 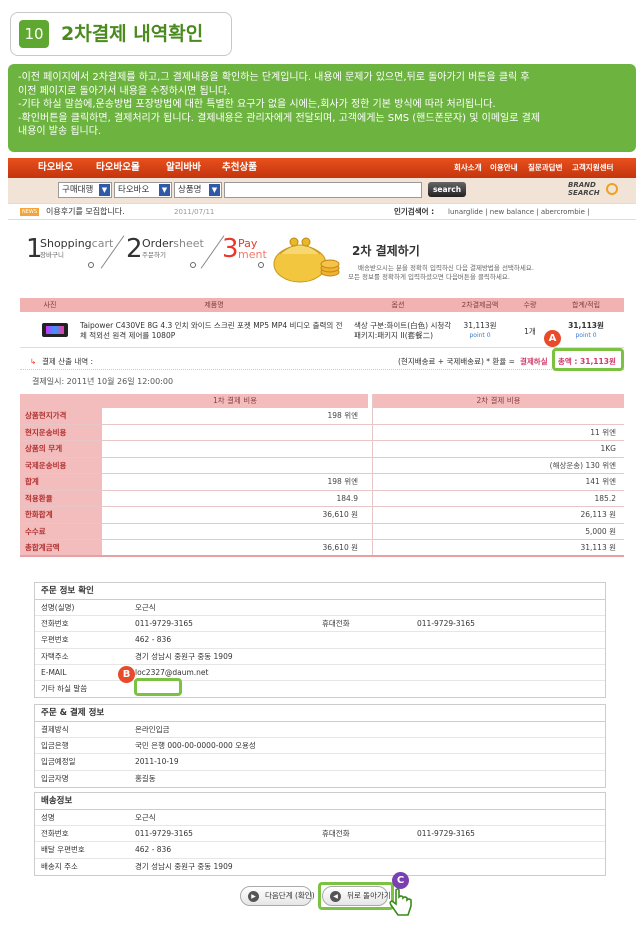 I want to click on nav-tab-taobao-mall: 타오바오몰, so click(x=118, y=168).